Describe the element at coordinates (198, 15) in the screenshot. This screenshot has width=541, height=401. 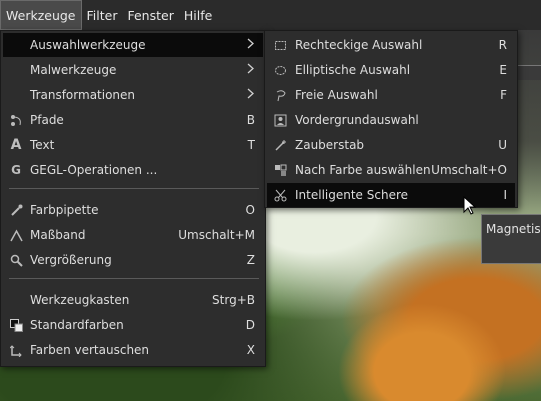
I see `menu-hilfe: Hilfe` at that location.